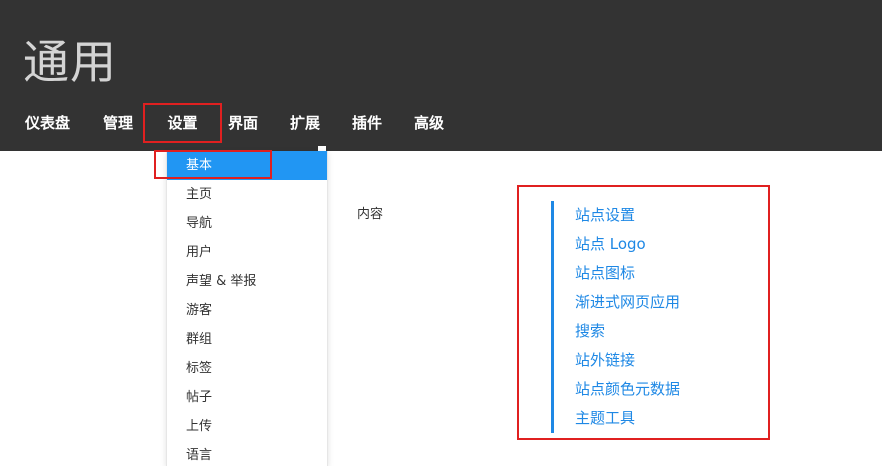 This screenshot has height=466, width=882. What do you see at coordinates (605, 273) in the screenshot?
I see `section-link-site-icon: 站点图标` at bounding box center [605, 273].